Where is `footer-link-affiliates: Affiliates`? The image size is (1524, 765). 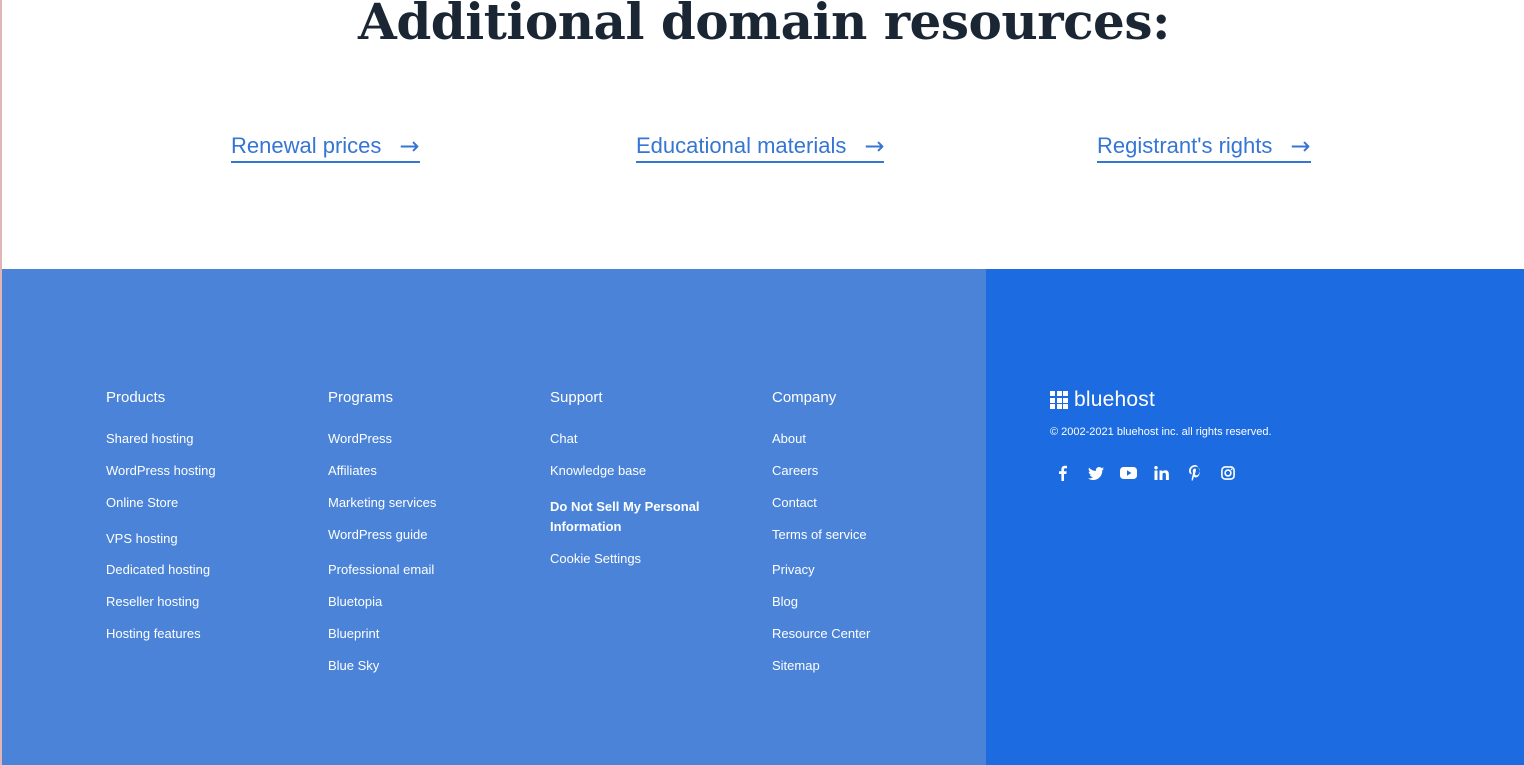 footer-link-affiliates: Affiliates is located at coordinates (352, 471).